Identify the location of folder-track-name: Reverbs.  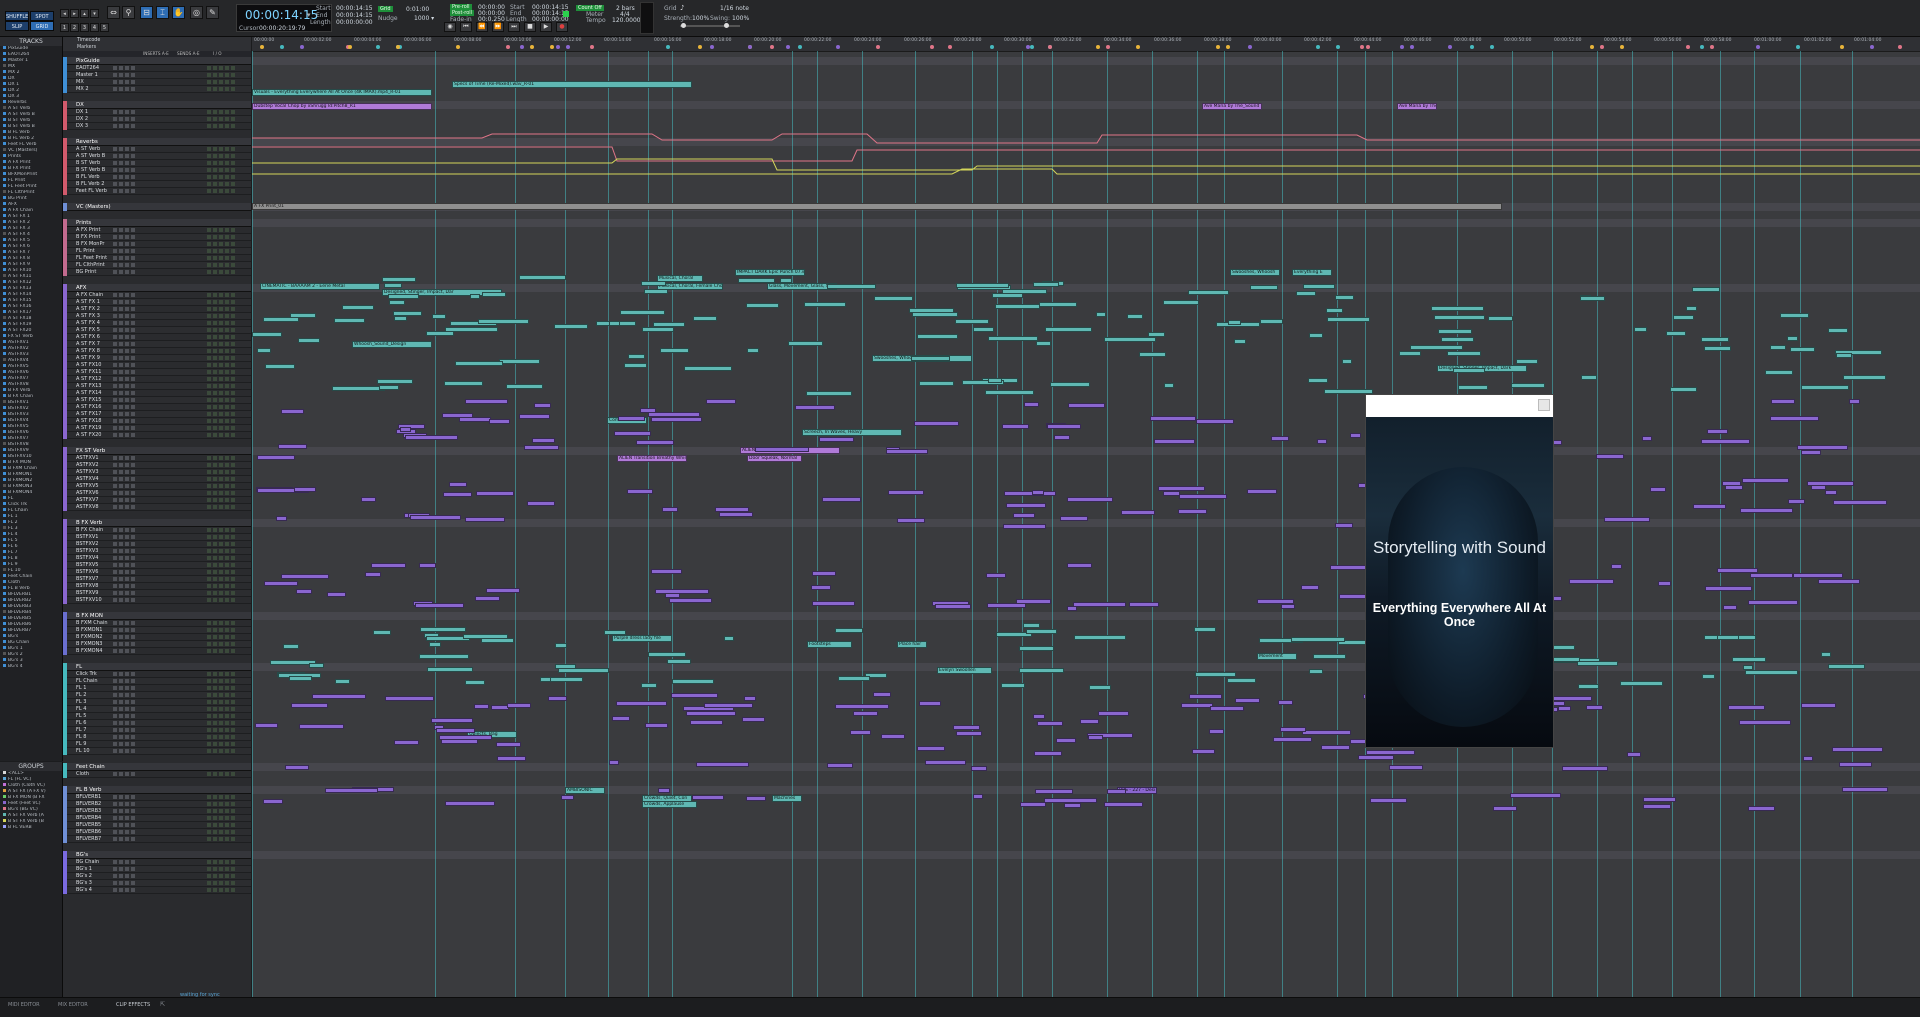
(87, 142).